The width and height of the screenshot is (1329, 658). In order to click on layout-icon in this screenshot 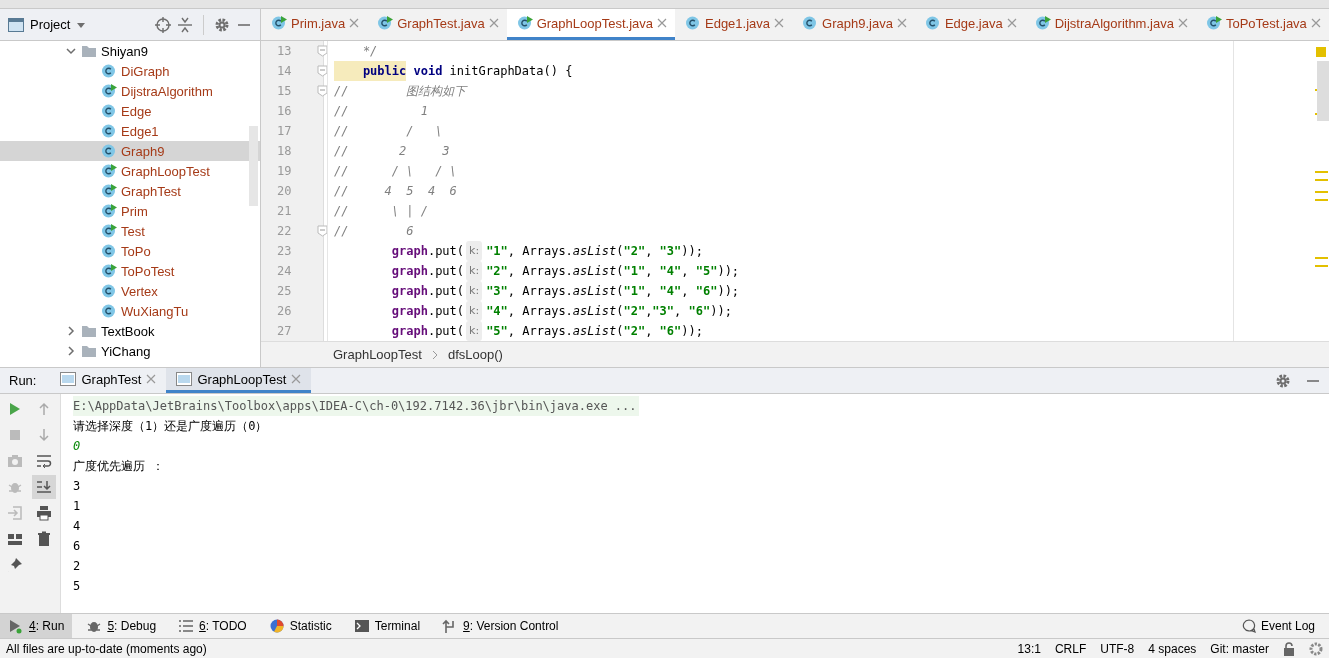, I will do `click(14, 539)`.